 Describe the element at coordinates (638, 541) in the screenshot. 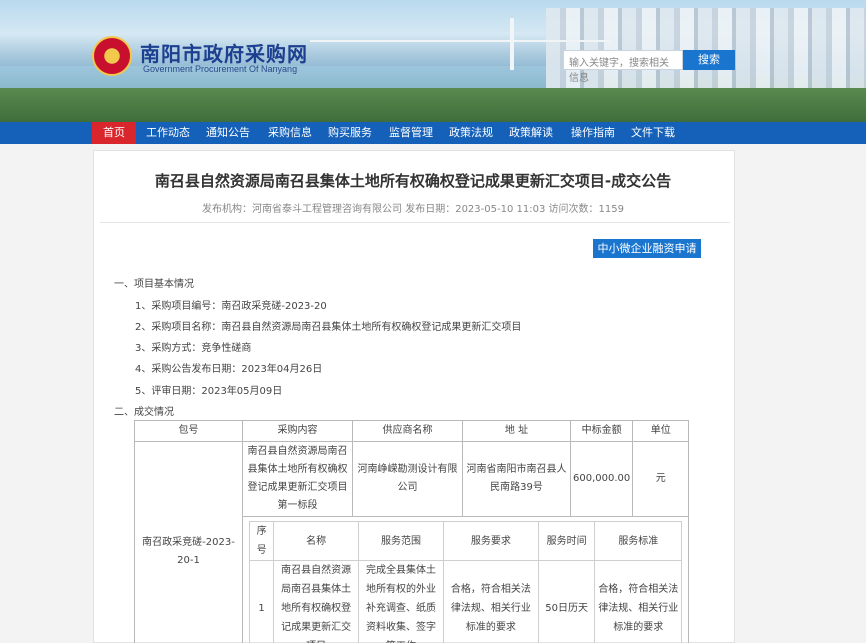

I see `service-header-std: 服务标准` at that location.